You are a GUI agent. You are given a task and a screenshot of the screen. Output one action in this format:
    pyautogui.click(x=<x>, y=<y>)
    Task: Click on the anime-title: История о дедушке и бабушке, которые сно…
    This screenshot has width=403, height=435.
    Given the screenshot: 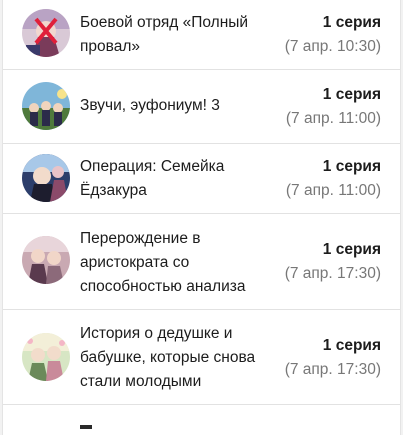 What is the action you would take?
    pyautogui.click(x=180, y=358)
    